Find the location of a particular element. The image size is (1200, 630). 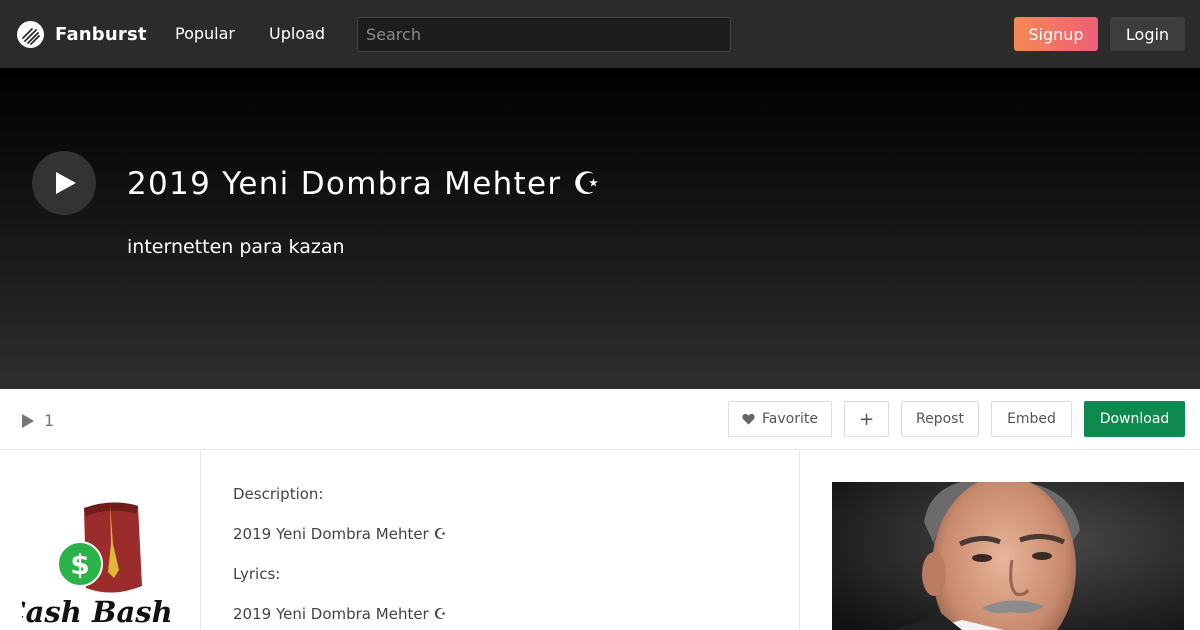

track-artwork-image is located at coordinates (1008, 556).